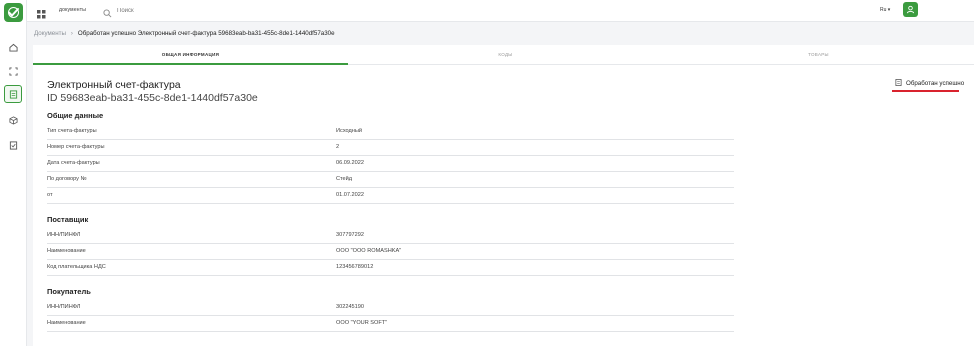 Image resolution: width=974 pixels, height=346 pixels. What do you see at coordinates (390, 148) in the screenshot?
I see `table-row: Номер счета-фактуры 2` at bounding box center [390, 148].